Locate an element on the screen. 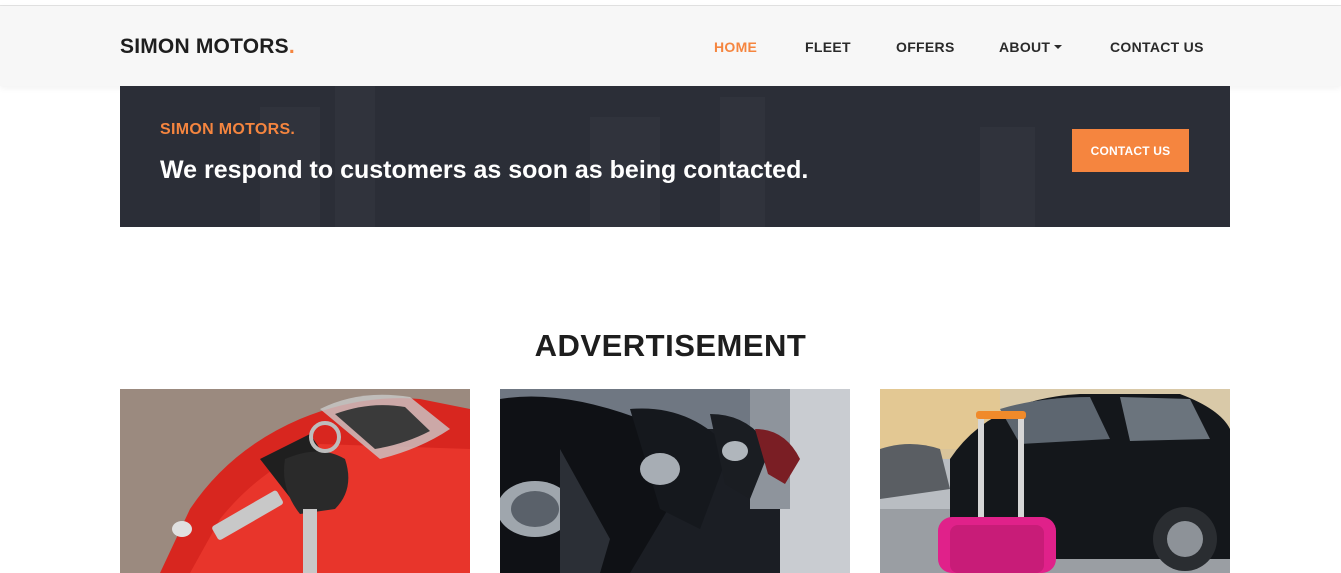 The width and height of the screenshot is (1341, 573). car-fleet-row-image is located at coordinates (675, 481).